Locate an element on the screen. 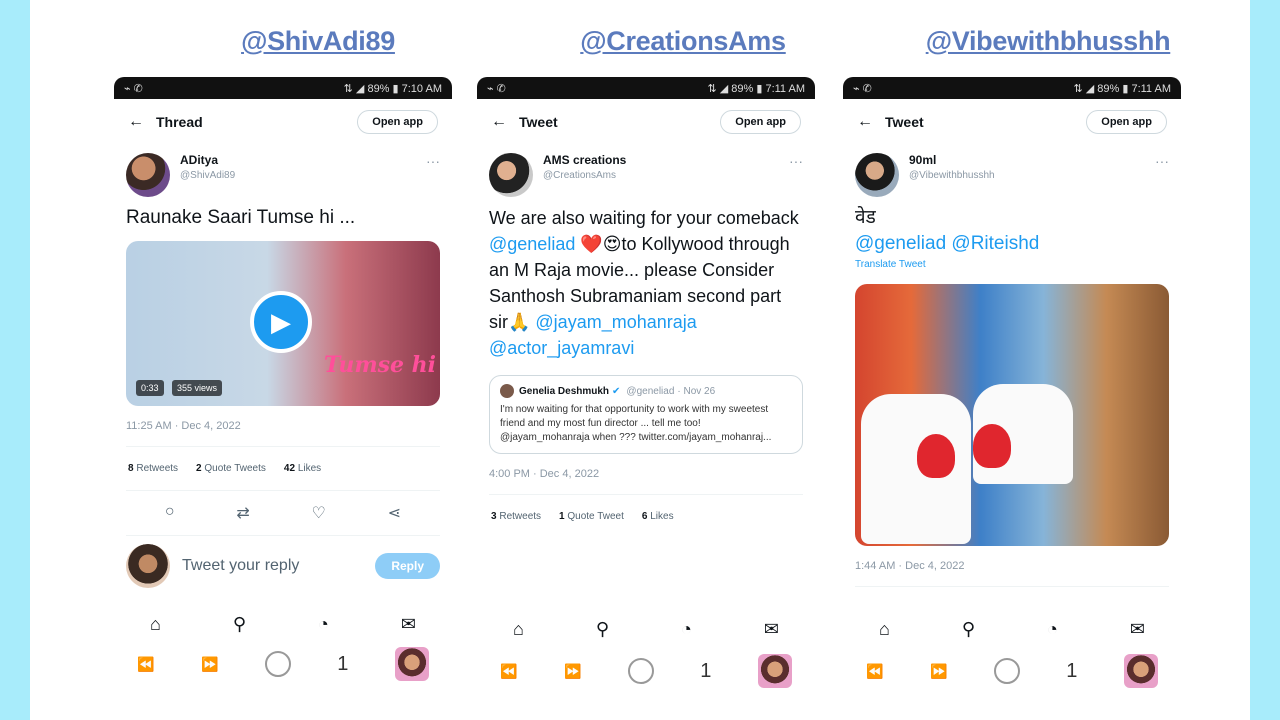 The image size is (1280, 720). reply-composer: Tweet your reply Reply is located at coordinates (283, 566).